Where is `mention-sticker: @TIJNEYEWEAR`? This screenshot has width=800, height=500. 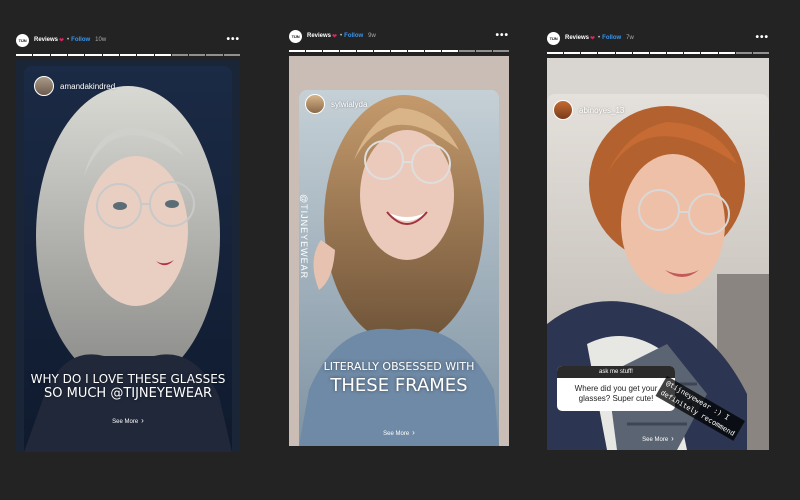 mention-sticker: @TIJNEYEWEAR is located at coordinates (304, 237).